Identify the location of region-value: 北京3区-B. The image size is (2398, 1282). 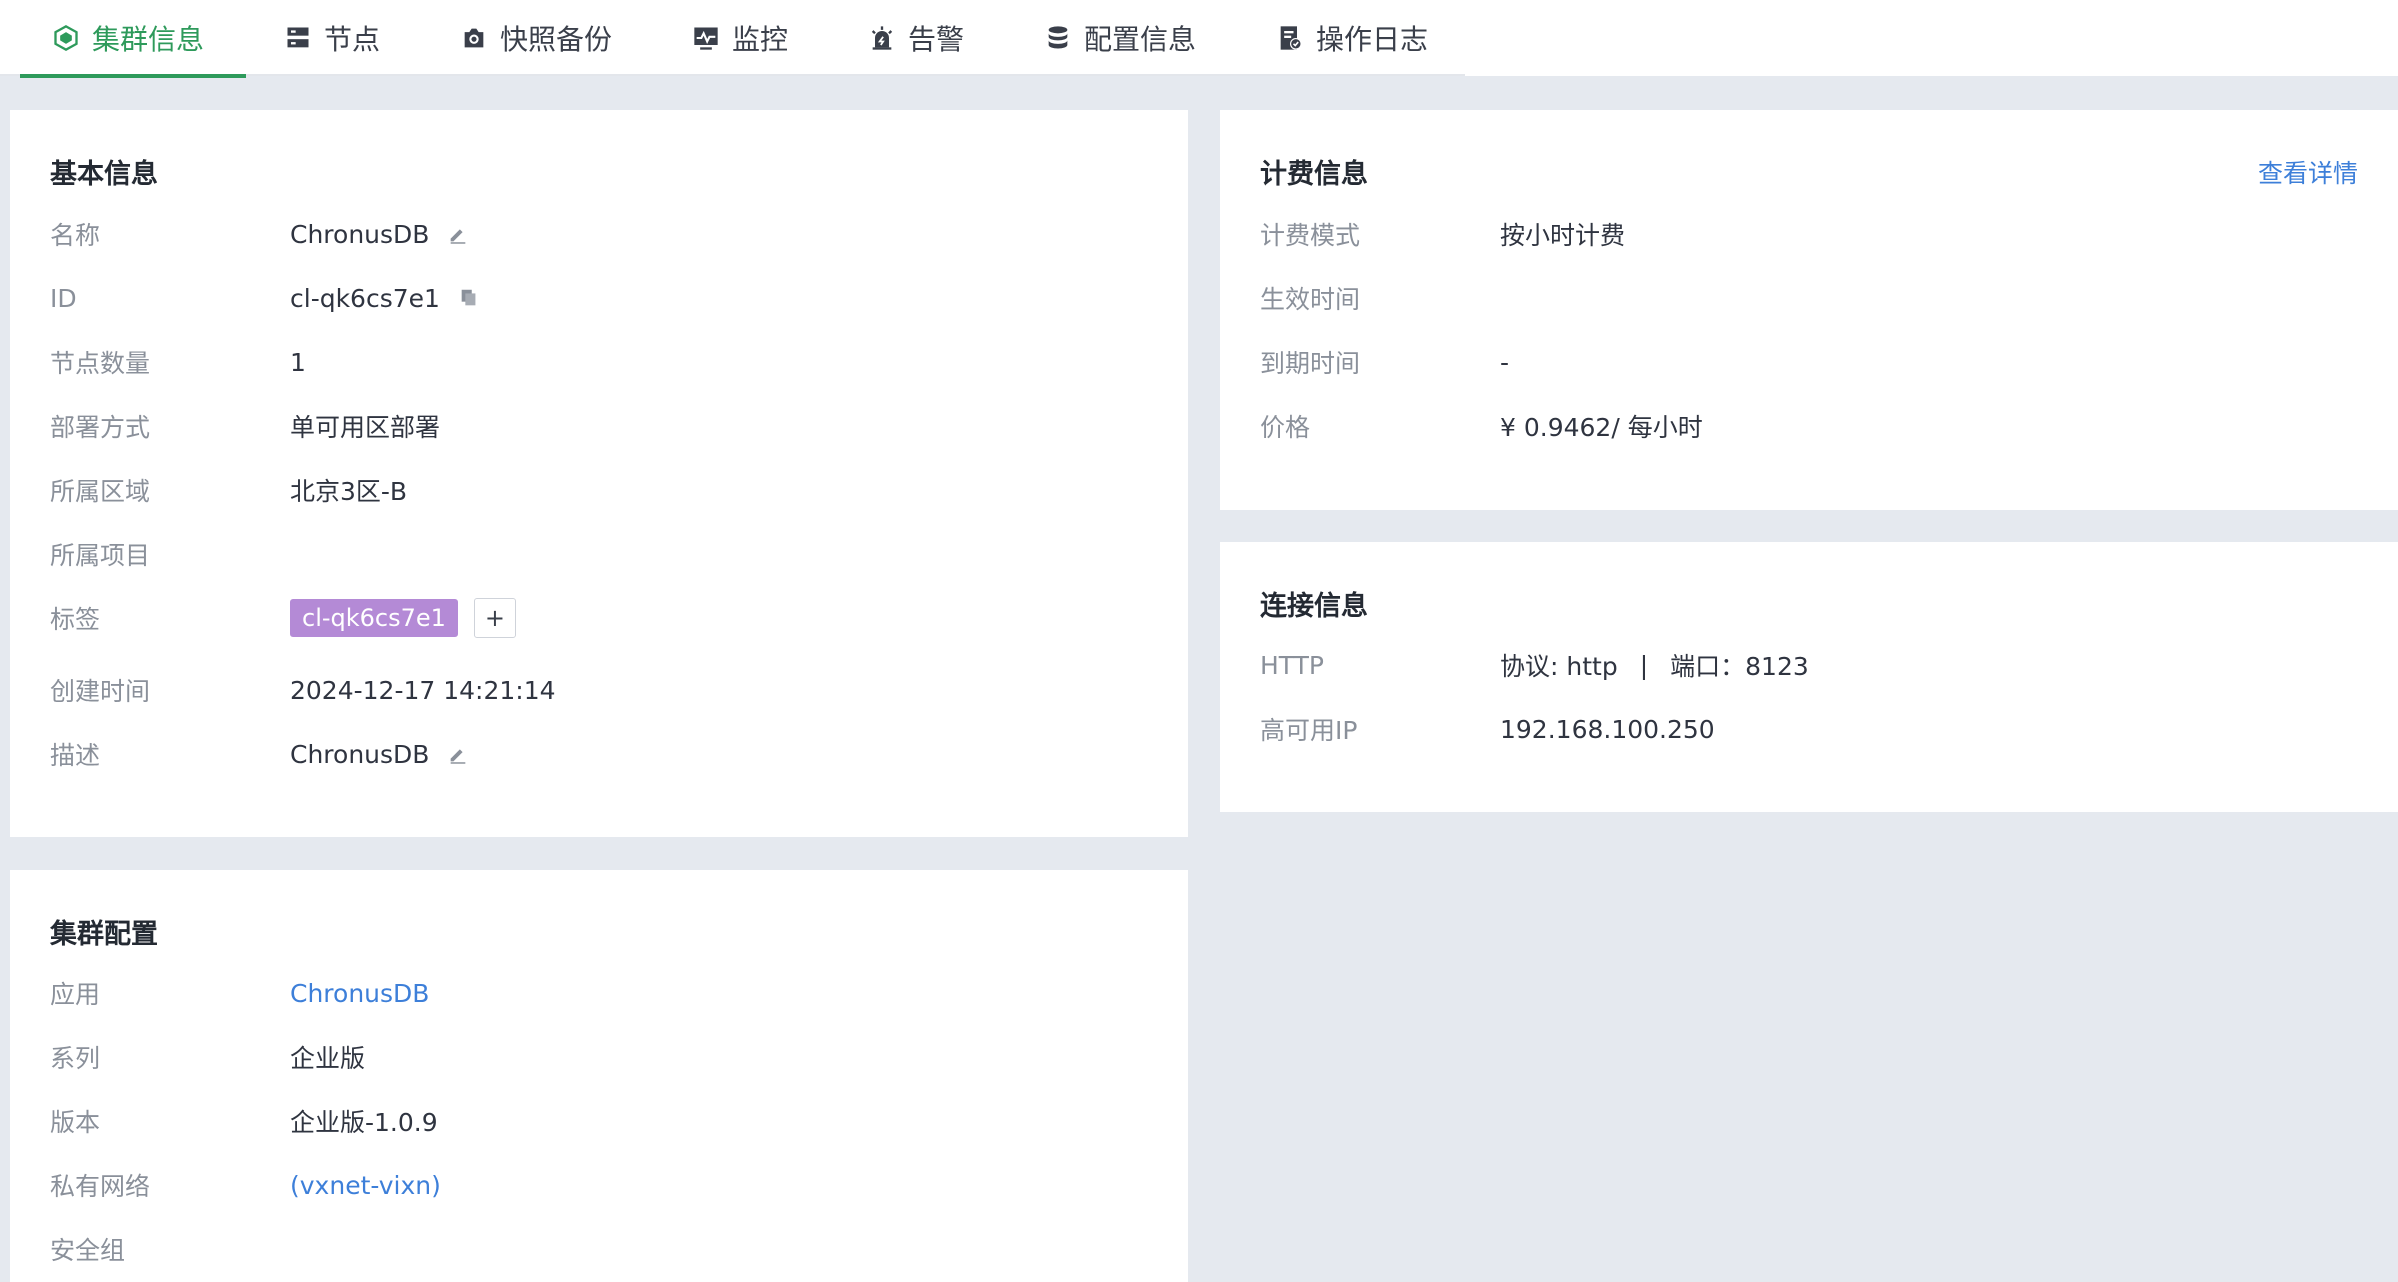
(349, 491).